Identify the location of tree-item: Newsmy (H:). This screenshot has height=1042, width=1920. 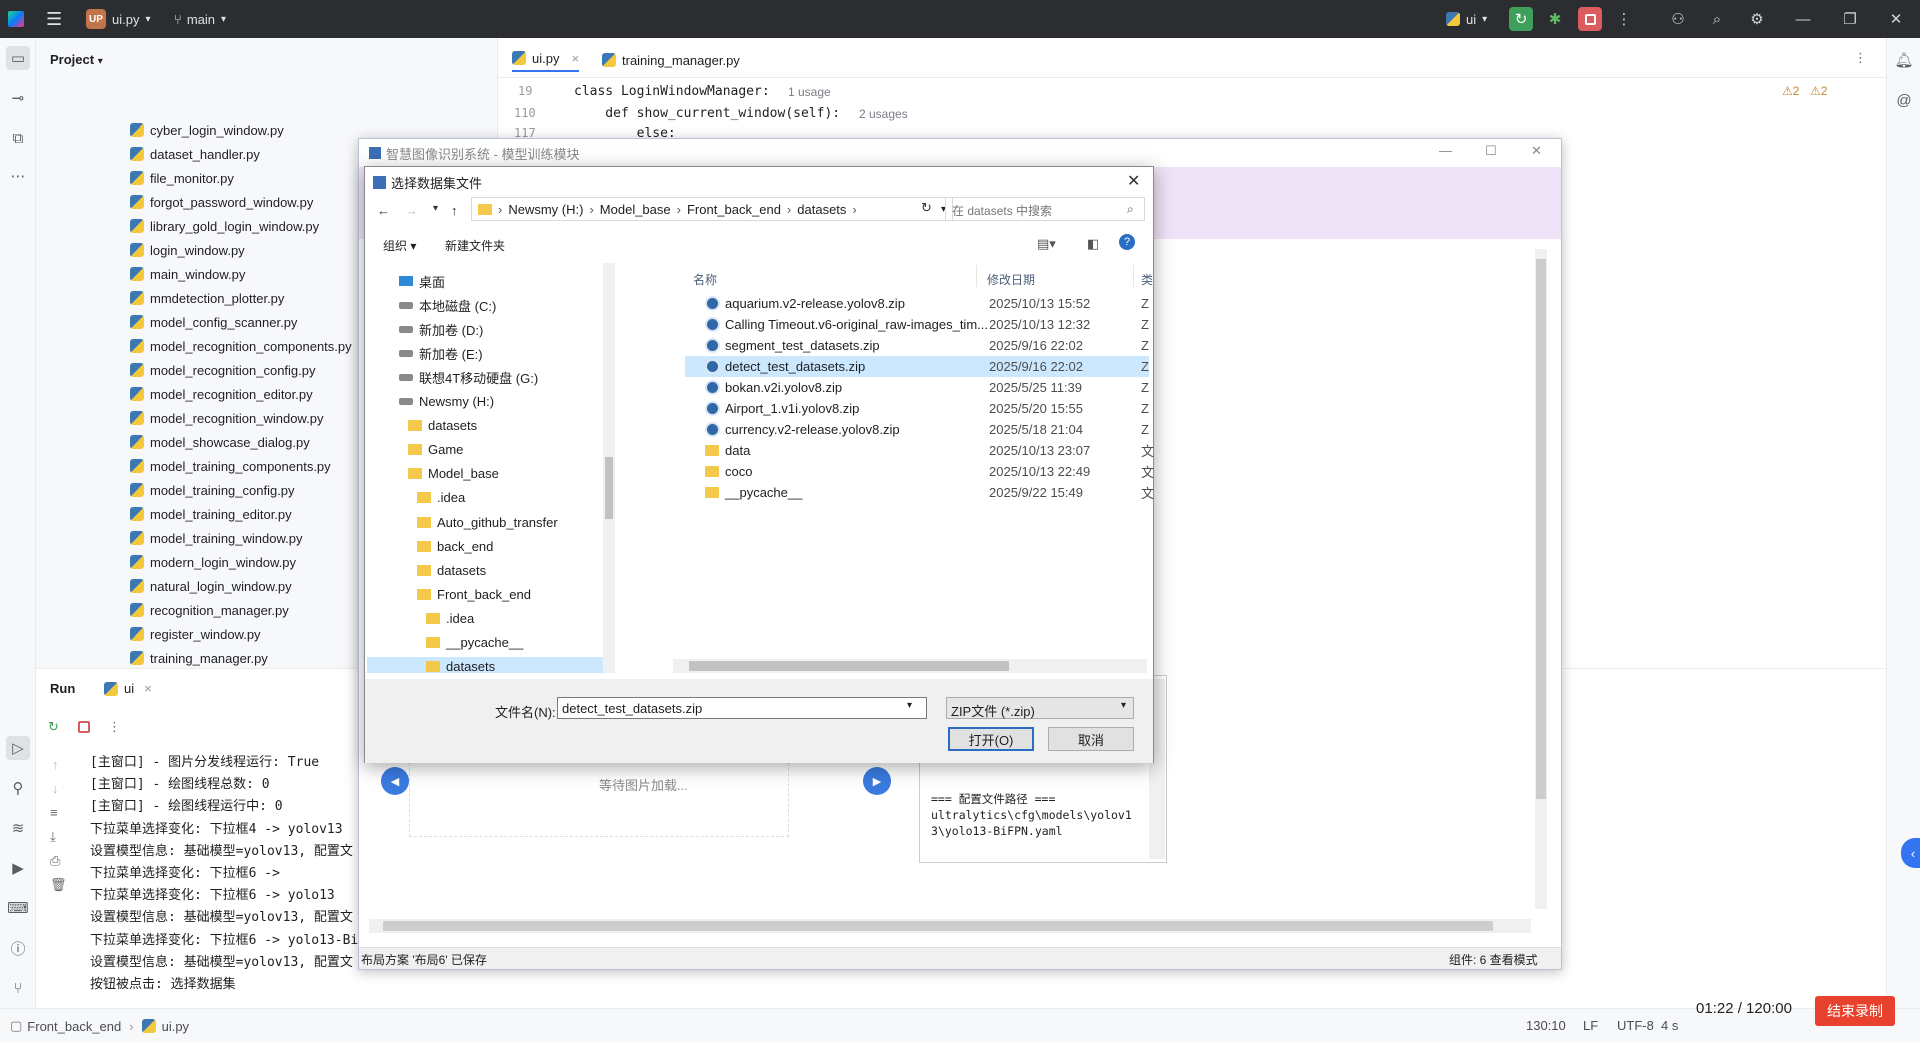
(446, 402).